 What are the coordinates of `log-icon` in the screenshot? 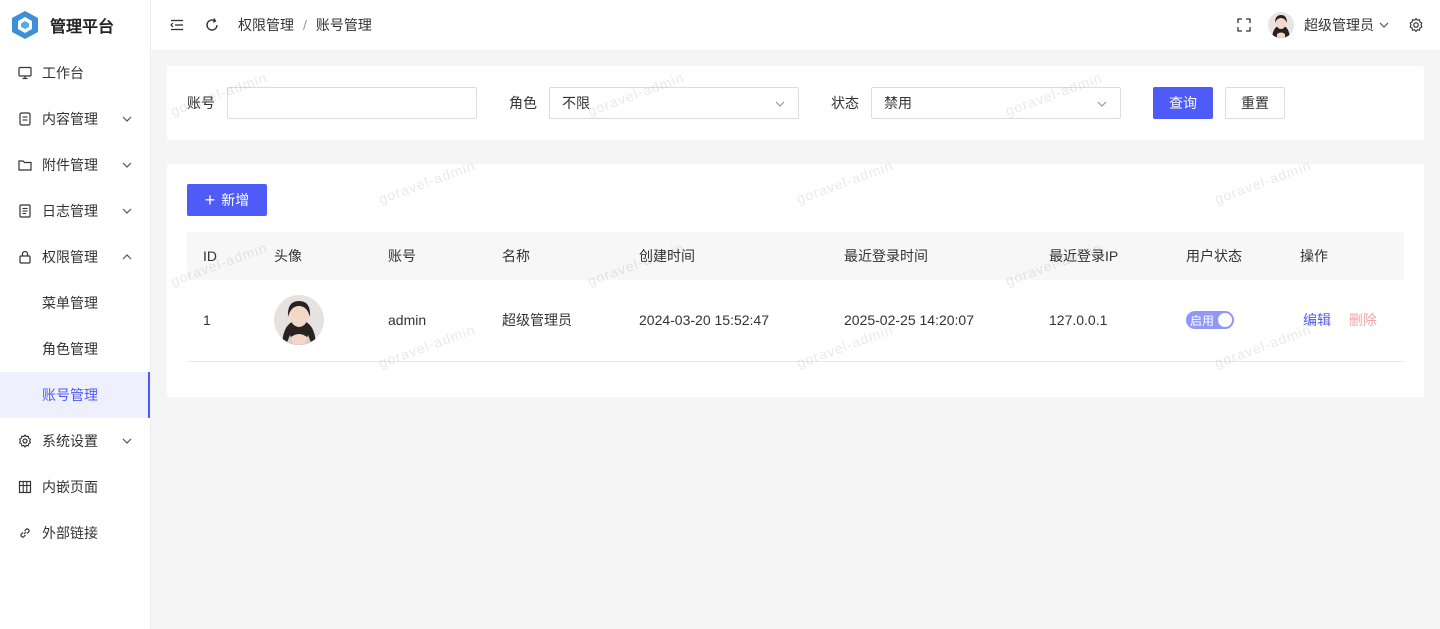 It's located at (25, 211).